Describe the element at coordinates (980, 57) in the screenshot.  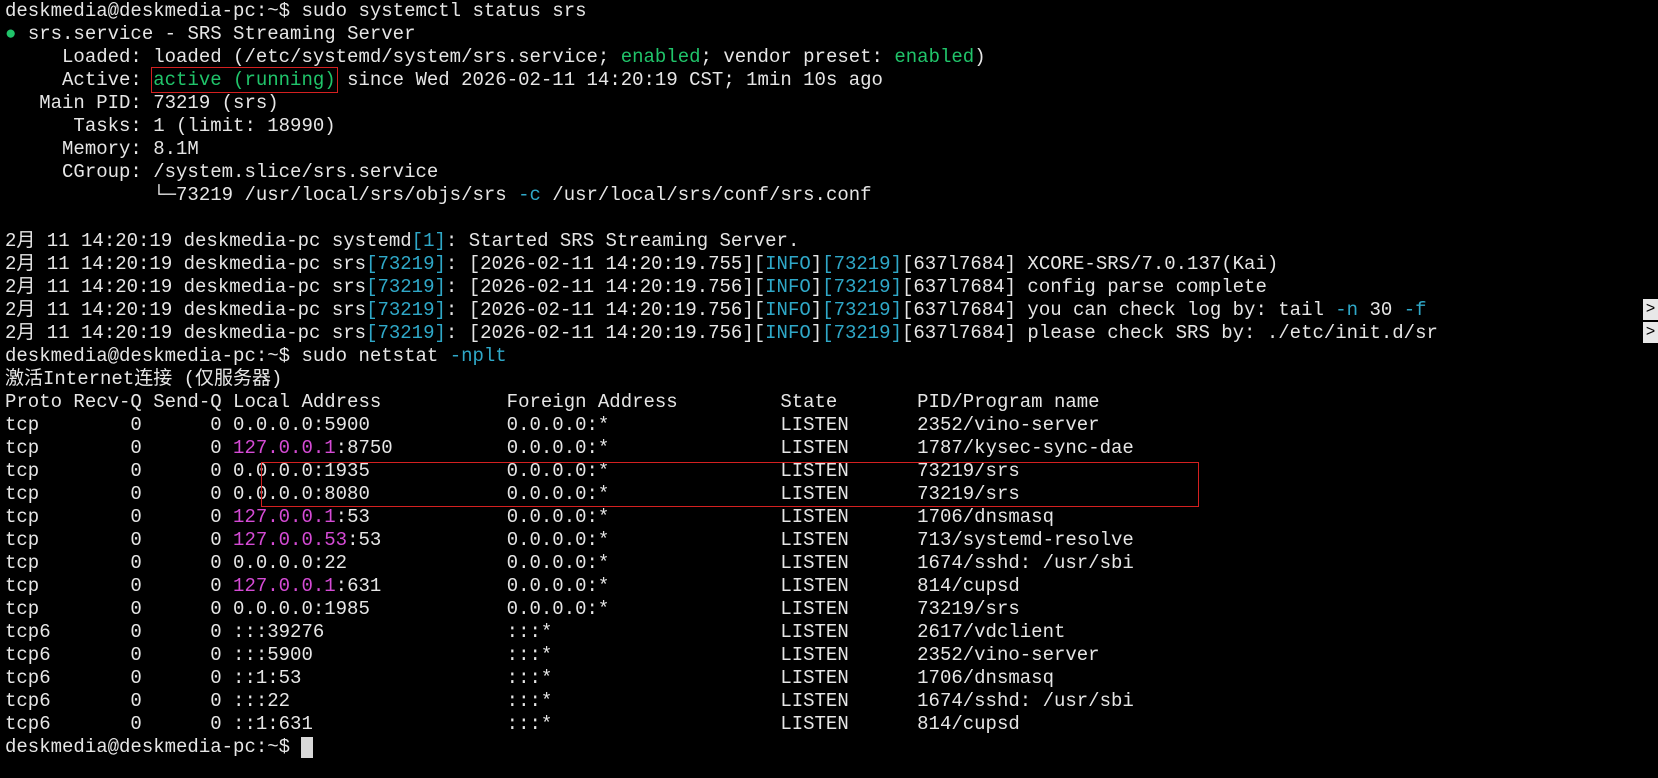
I see `terminal-text: )` at that location.